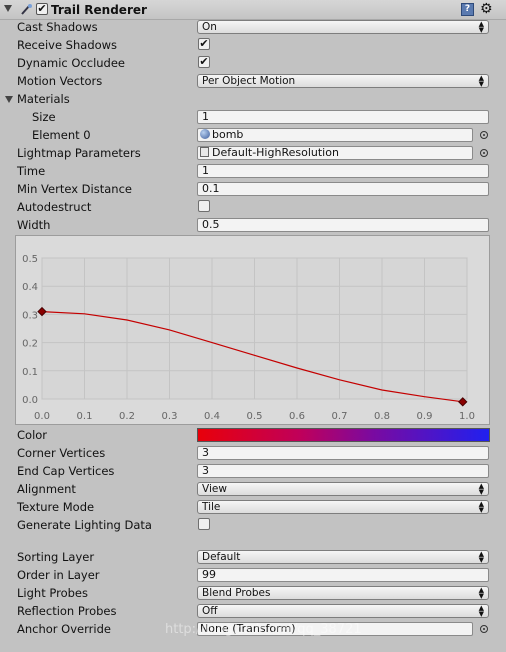 This screenshot has height=652, width=506. Describe the element at coordinates (204, 206) in the screenshot. I see `autodestruct-checkbox` at that location.